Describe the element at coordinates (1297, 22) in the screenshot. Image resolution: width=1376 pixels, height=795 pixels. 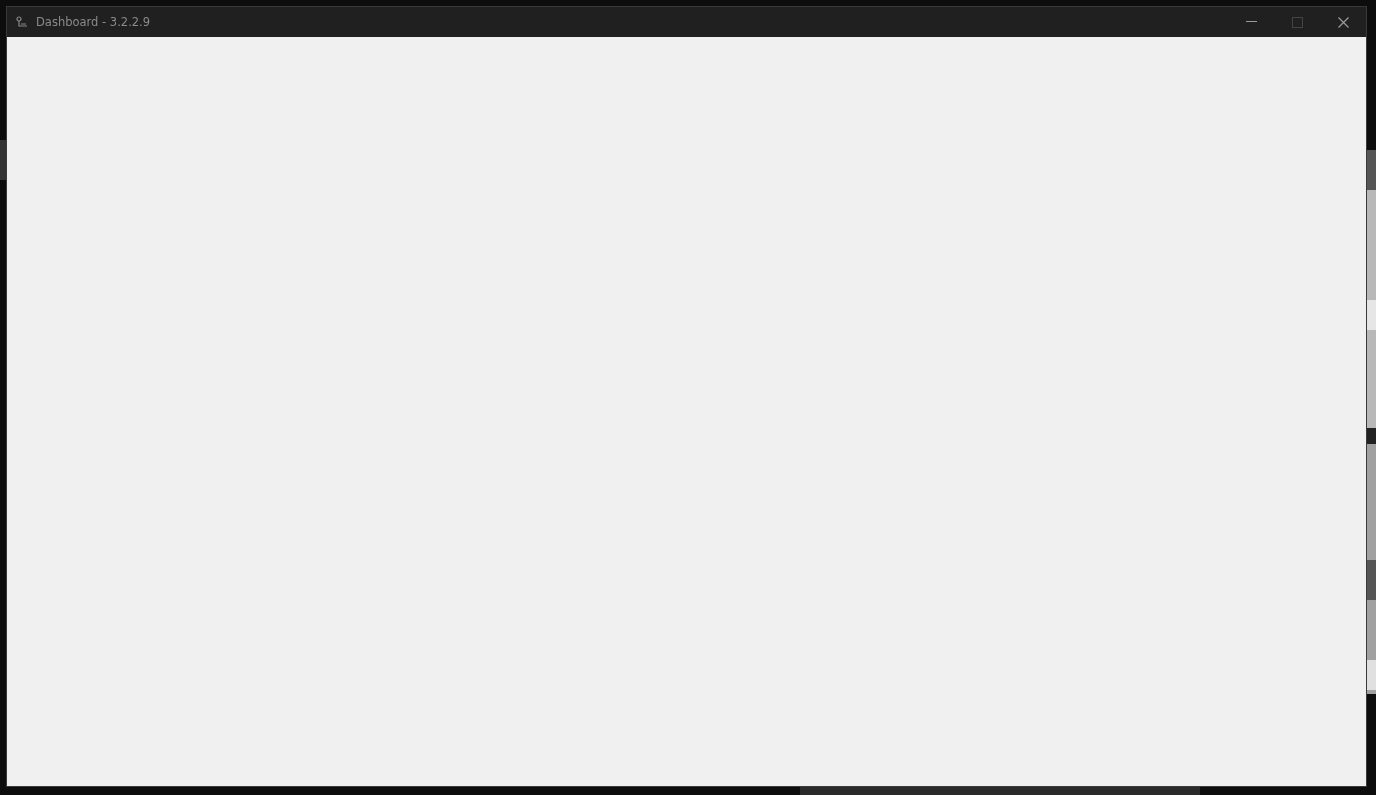
I see `maximize-icon` at that location.